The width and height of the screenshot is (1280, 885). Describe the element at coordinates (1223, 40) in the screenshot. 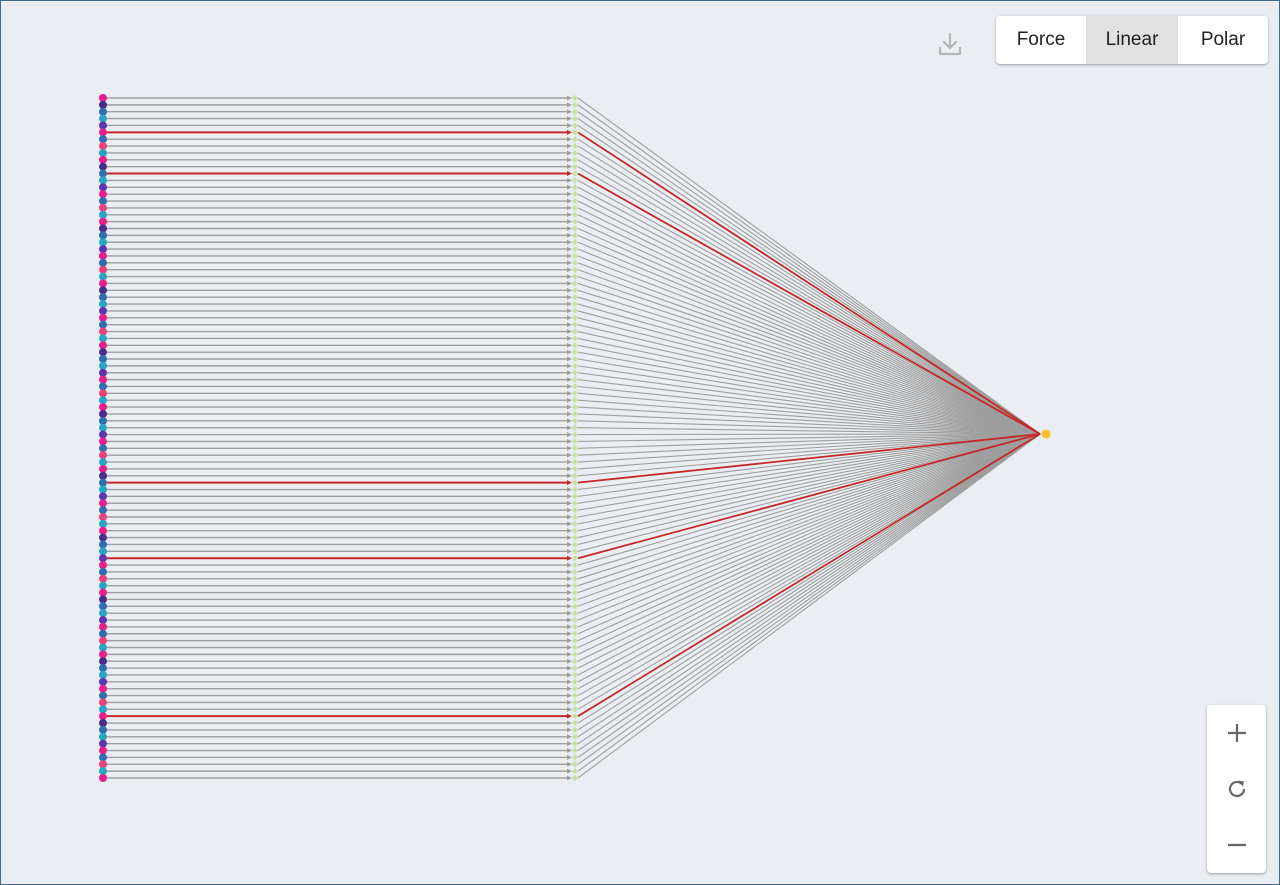

I see `layout-polar-button: Polar` at that location.